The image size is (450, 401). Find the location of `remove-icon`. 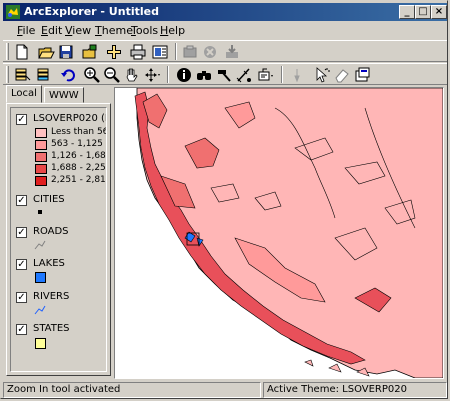

remove-icon is located at coordinates (210, 52).